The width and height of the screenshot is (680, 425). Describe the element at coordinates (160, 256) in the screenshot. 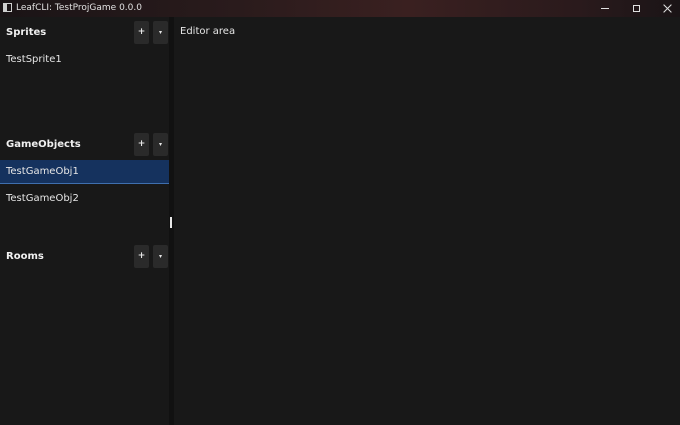

I see `rooms-menu-button: ▾` at that location.